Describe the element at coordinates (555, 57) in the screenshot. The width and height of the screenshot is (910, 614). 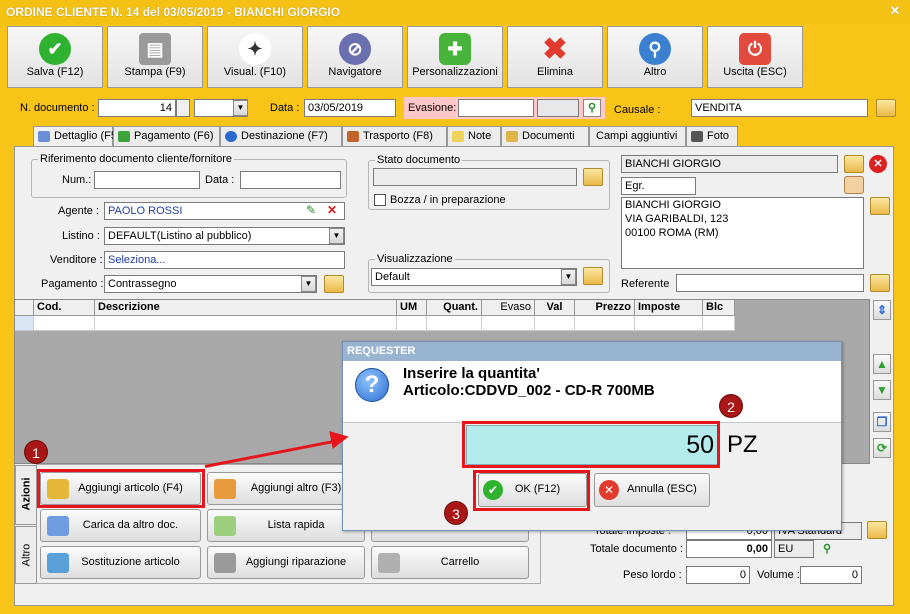
I see `delete-button: ✖ Elimina` at that location.